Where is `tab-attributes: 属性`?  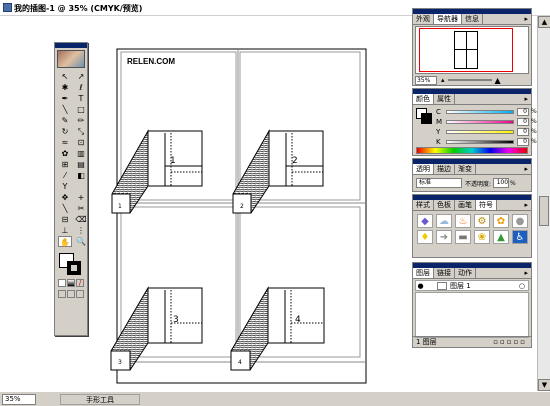
tab-attributes: 属性 is located at coordinates (444, 99).